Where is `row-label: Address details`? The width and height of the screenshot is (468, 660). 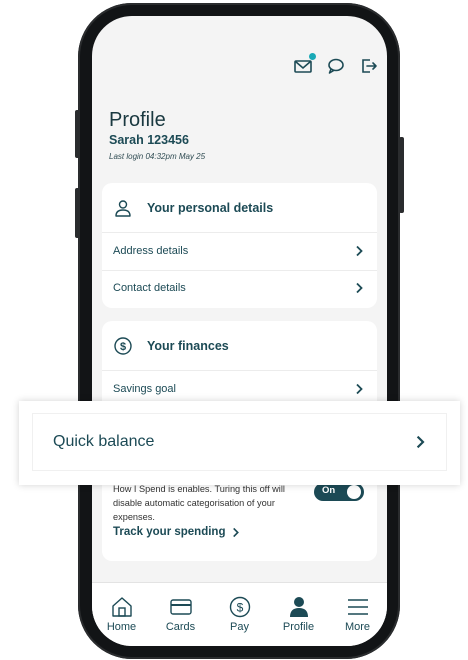
row-label: Address details is located at coordinates (151, 251).